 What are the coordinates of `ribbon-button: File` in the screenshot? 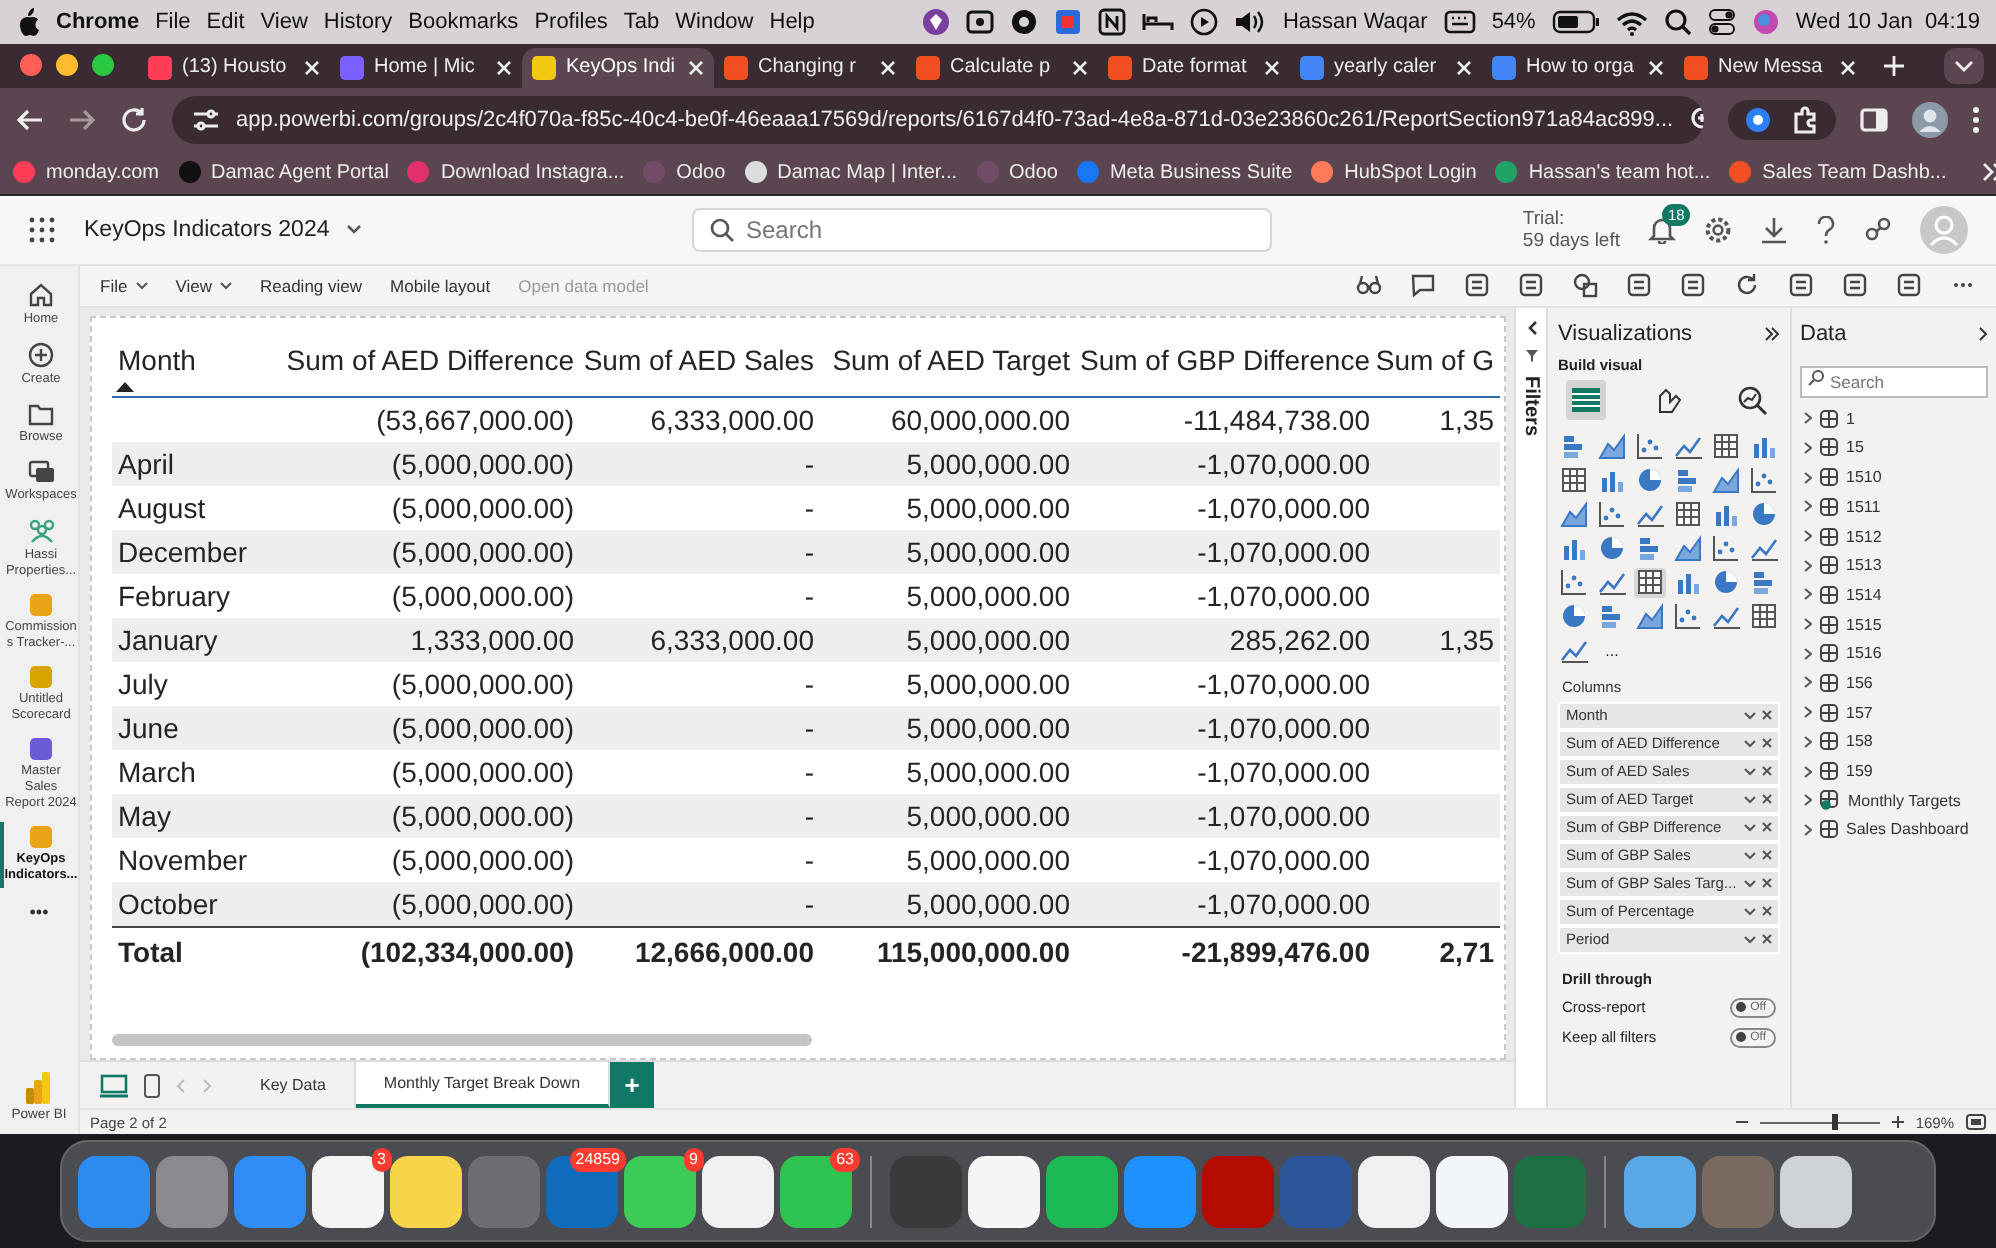 It's located at (124, 285).